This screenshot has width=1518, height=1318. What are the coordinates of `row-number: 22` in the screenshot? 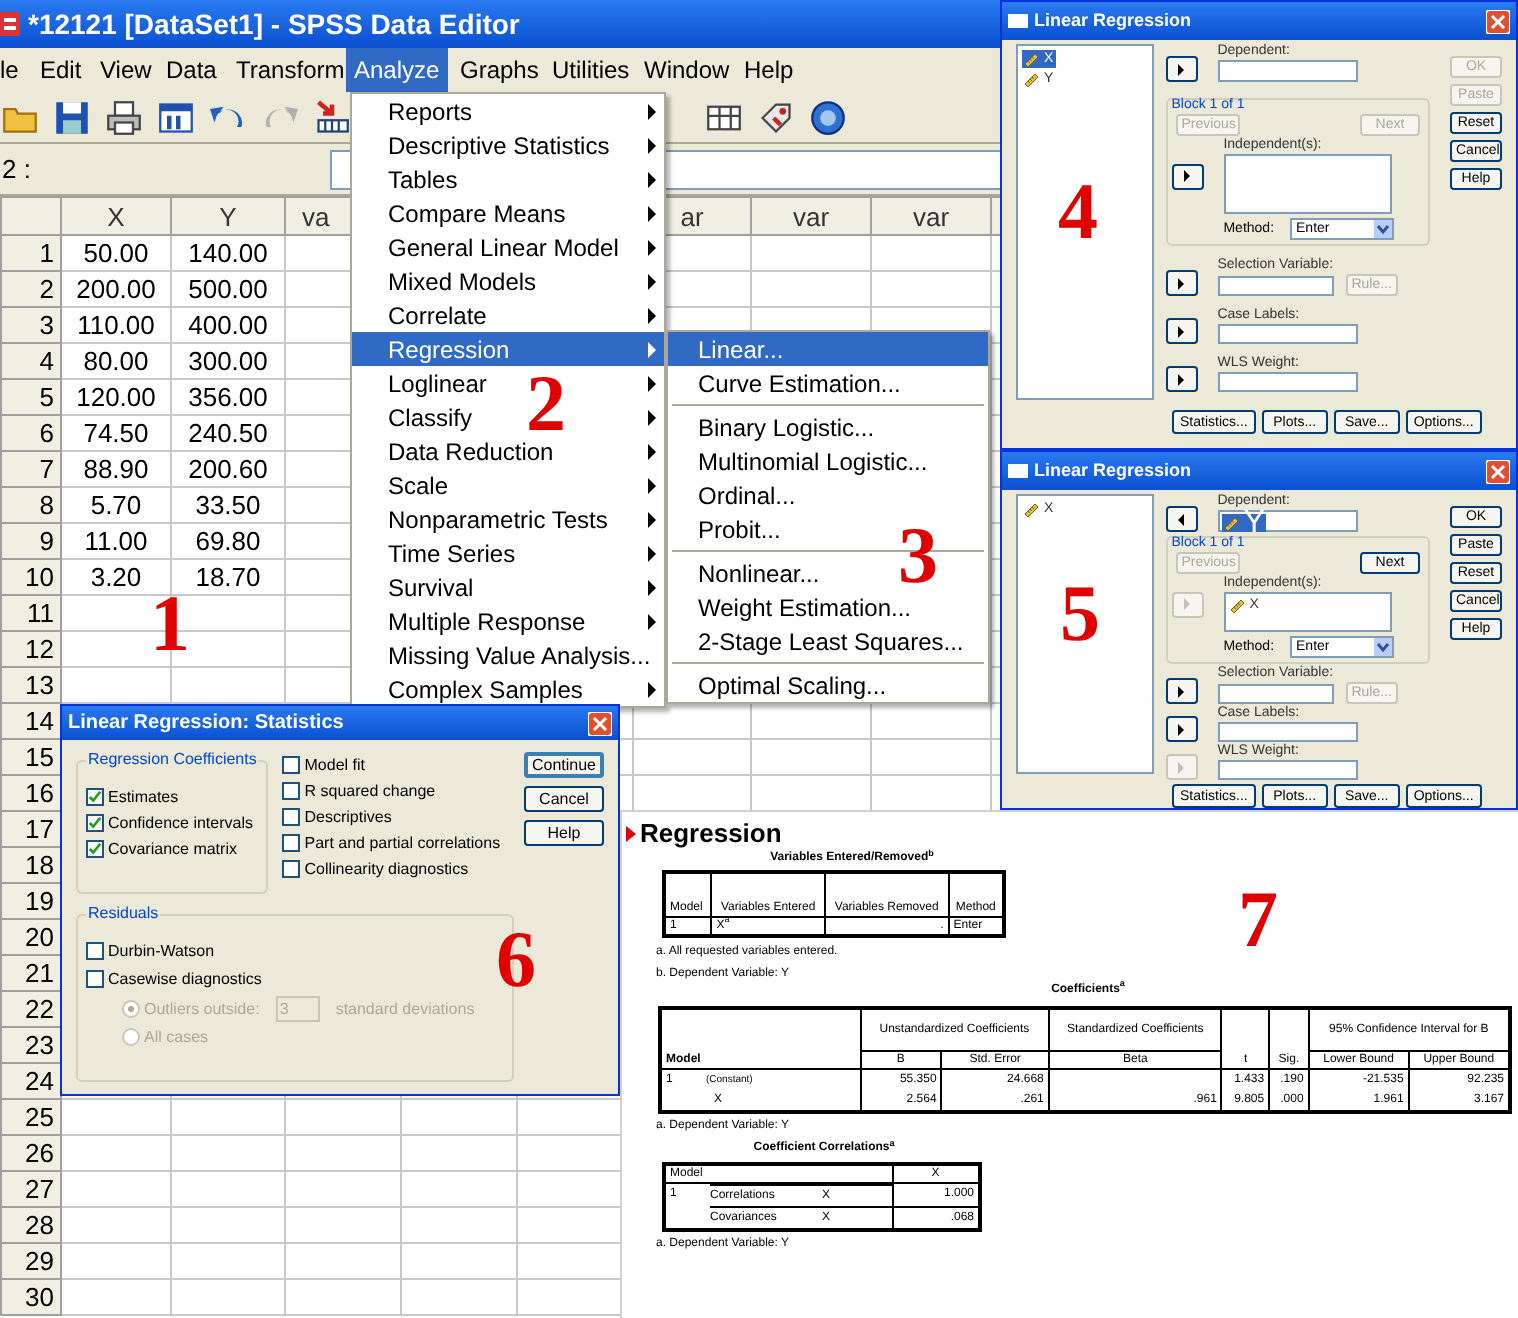 It's located at (31, 1009).